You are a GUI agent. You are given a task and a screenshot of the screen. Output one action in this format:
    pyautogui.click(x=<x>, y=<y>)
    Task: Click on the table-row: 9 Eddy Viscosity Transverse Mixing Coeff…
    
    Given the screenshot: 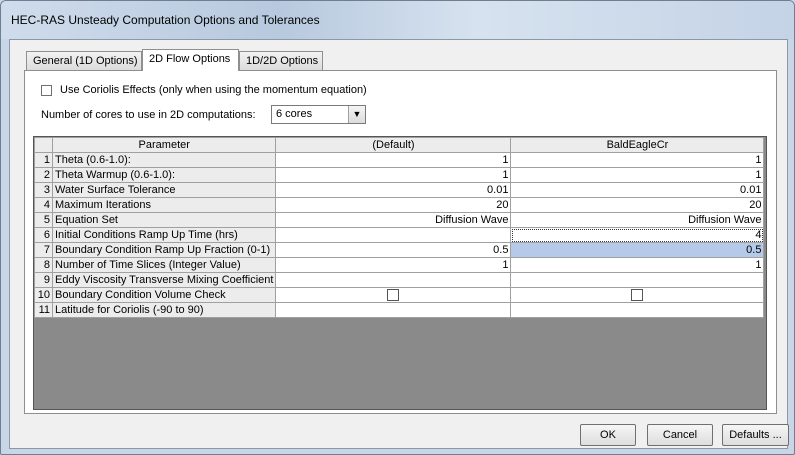 What is the action you would take?
    pyautogui.click(x=399, y=280)
    